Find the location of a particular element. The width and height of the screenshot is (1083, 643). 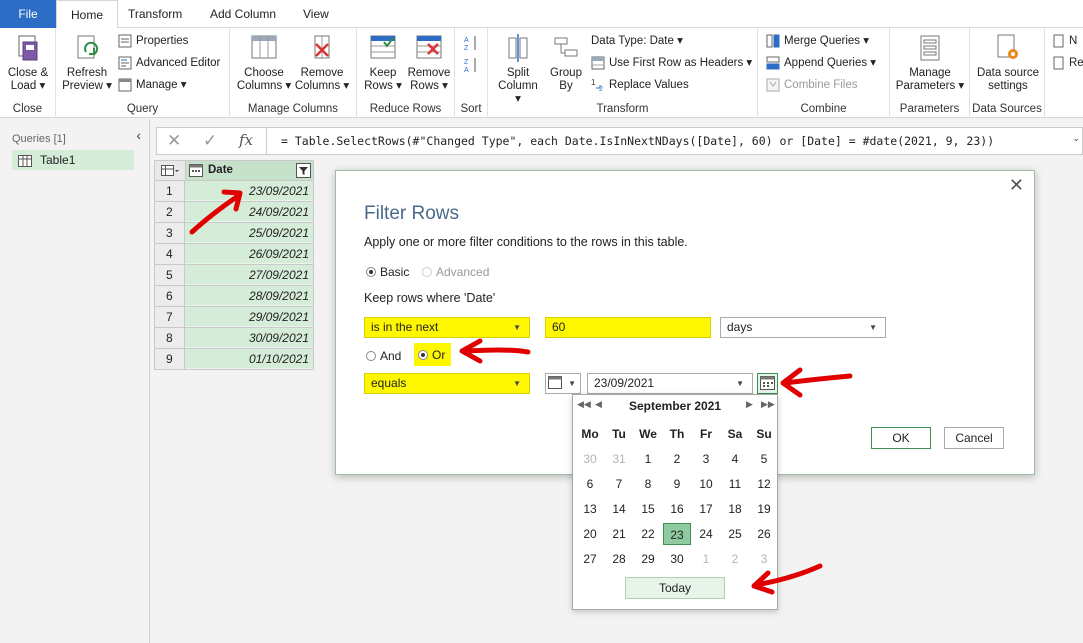

calendar-day: 18 is located at coordinates (735, 509).